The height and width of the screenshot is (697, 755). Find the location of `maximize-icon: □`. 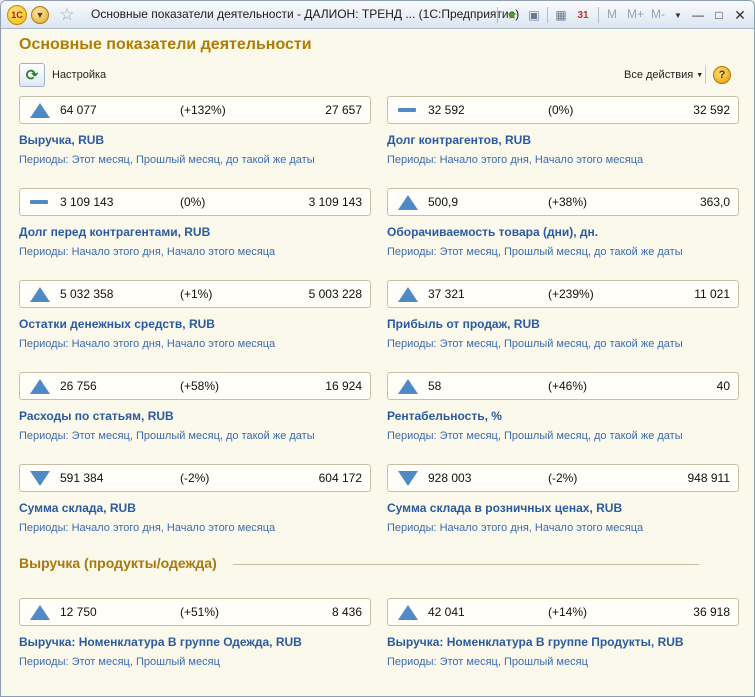

maximize-icon: □ is located at coordinates (719, 15).